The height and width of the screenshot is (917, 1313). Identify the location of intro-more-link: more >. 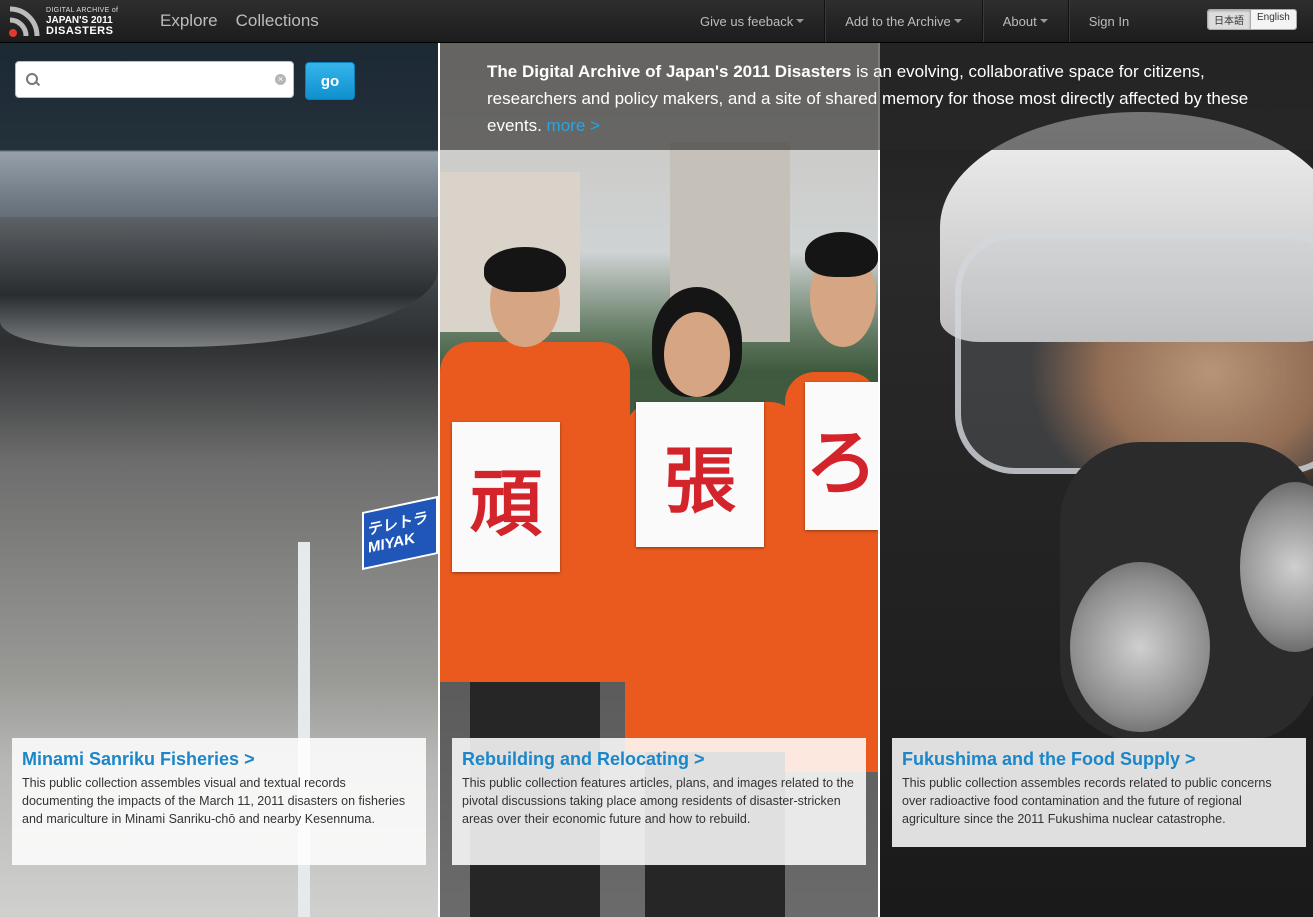
(573, 125).